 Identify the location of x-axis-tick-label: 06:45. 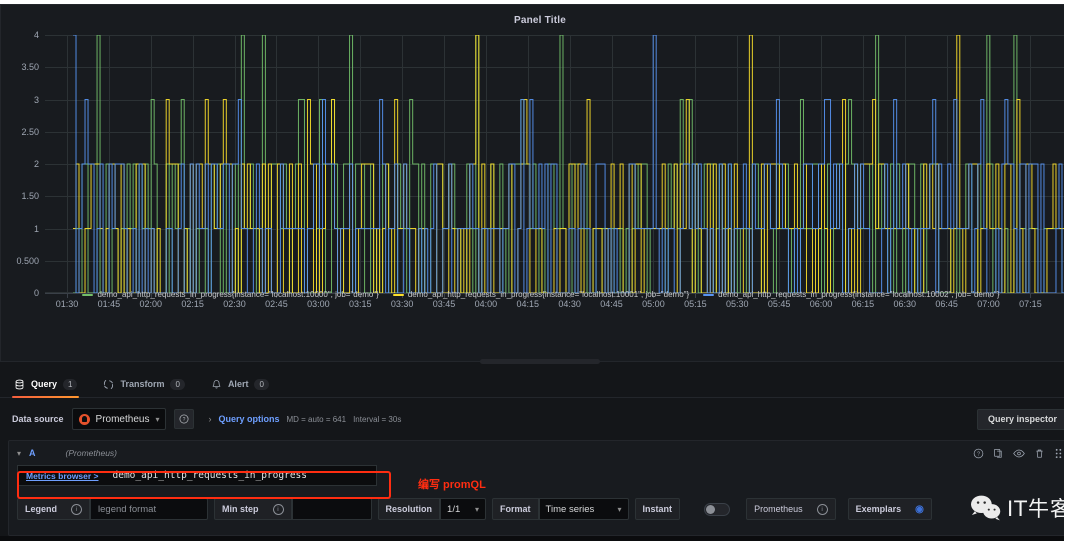
(946, 304).